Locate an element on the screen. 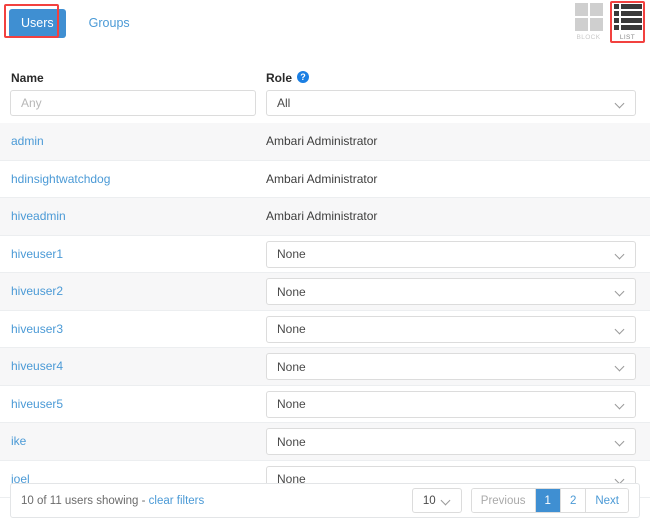  pager-next-label: Next is located at coordinates (607, 500).